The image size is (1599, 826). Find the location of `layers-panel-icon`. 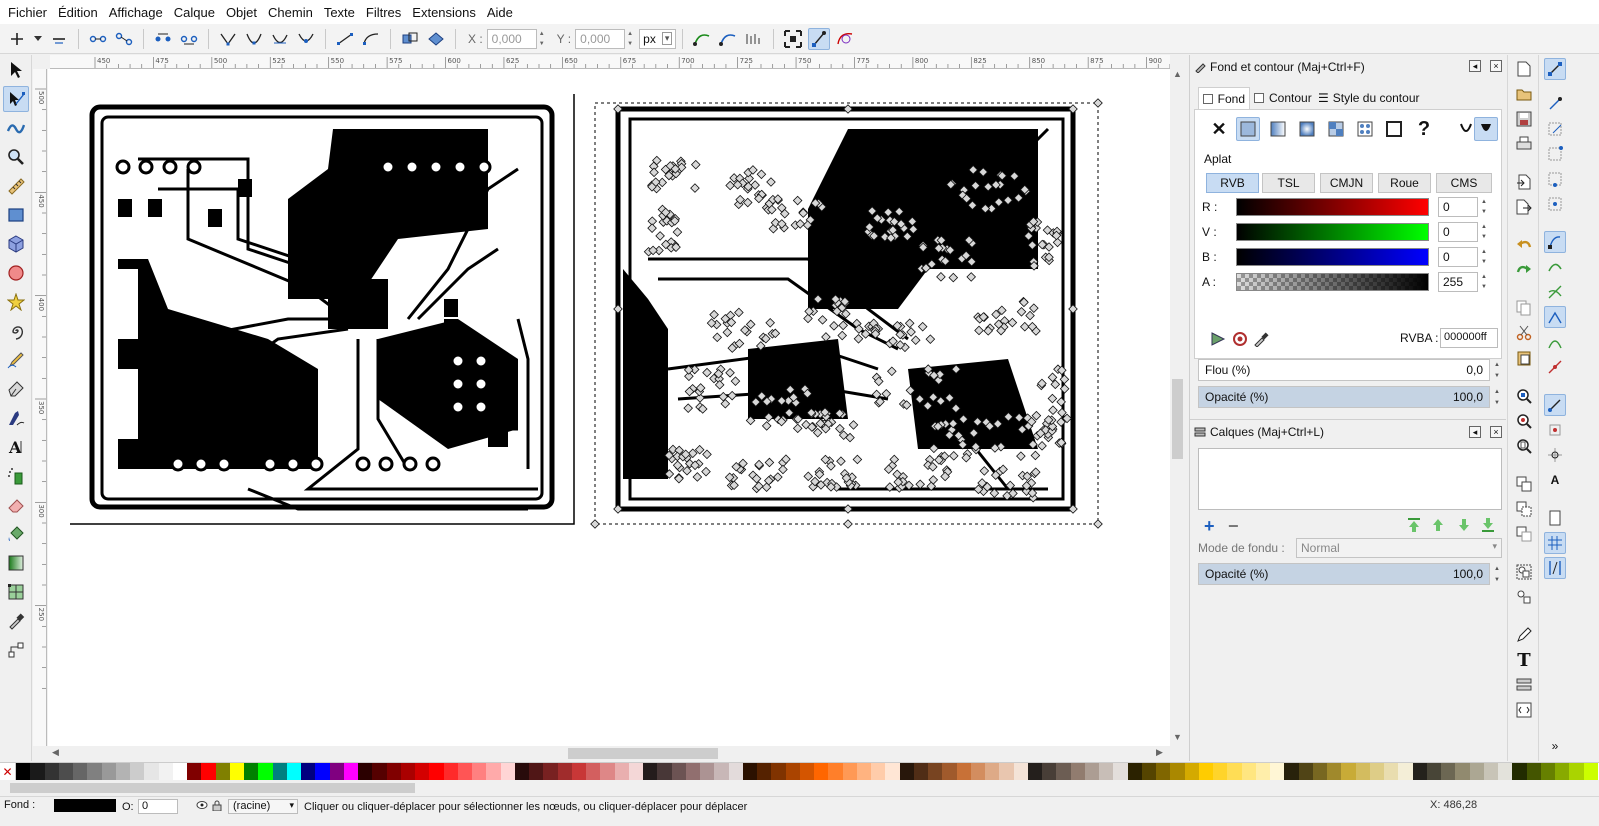

layers-panel-icon is located at coordinates (1524, 685).